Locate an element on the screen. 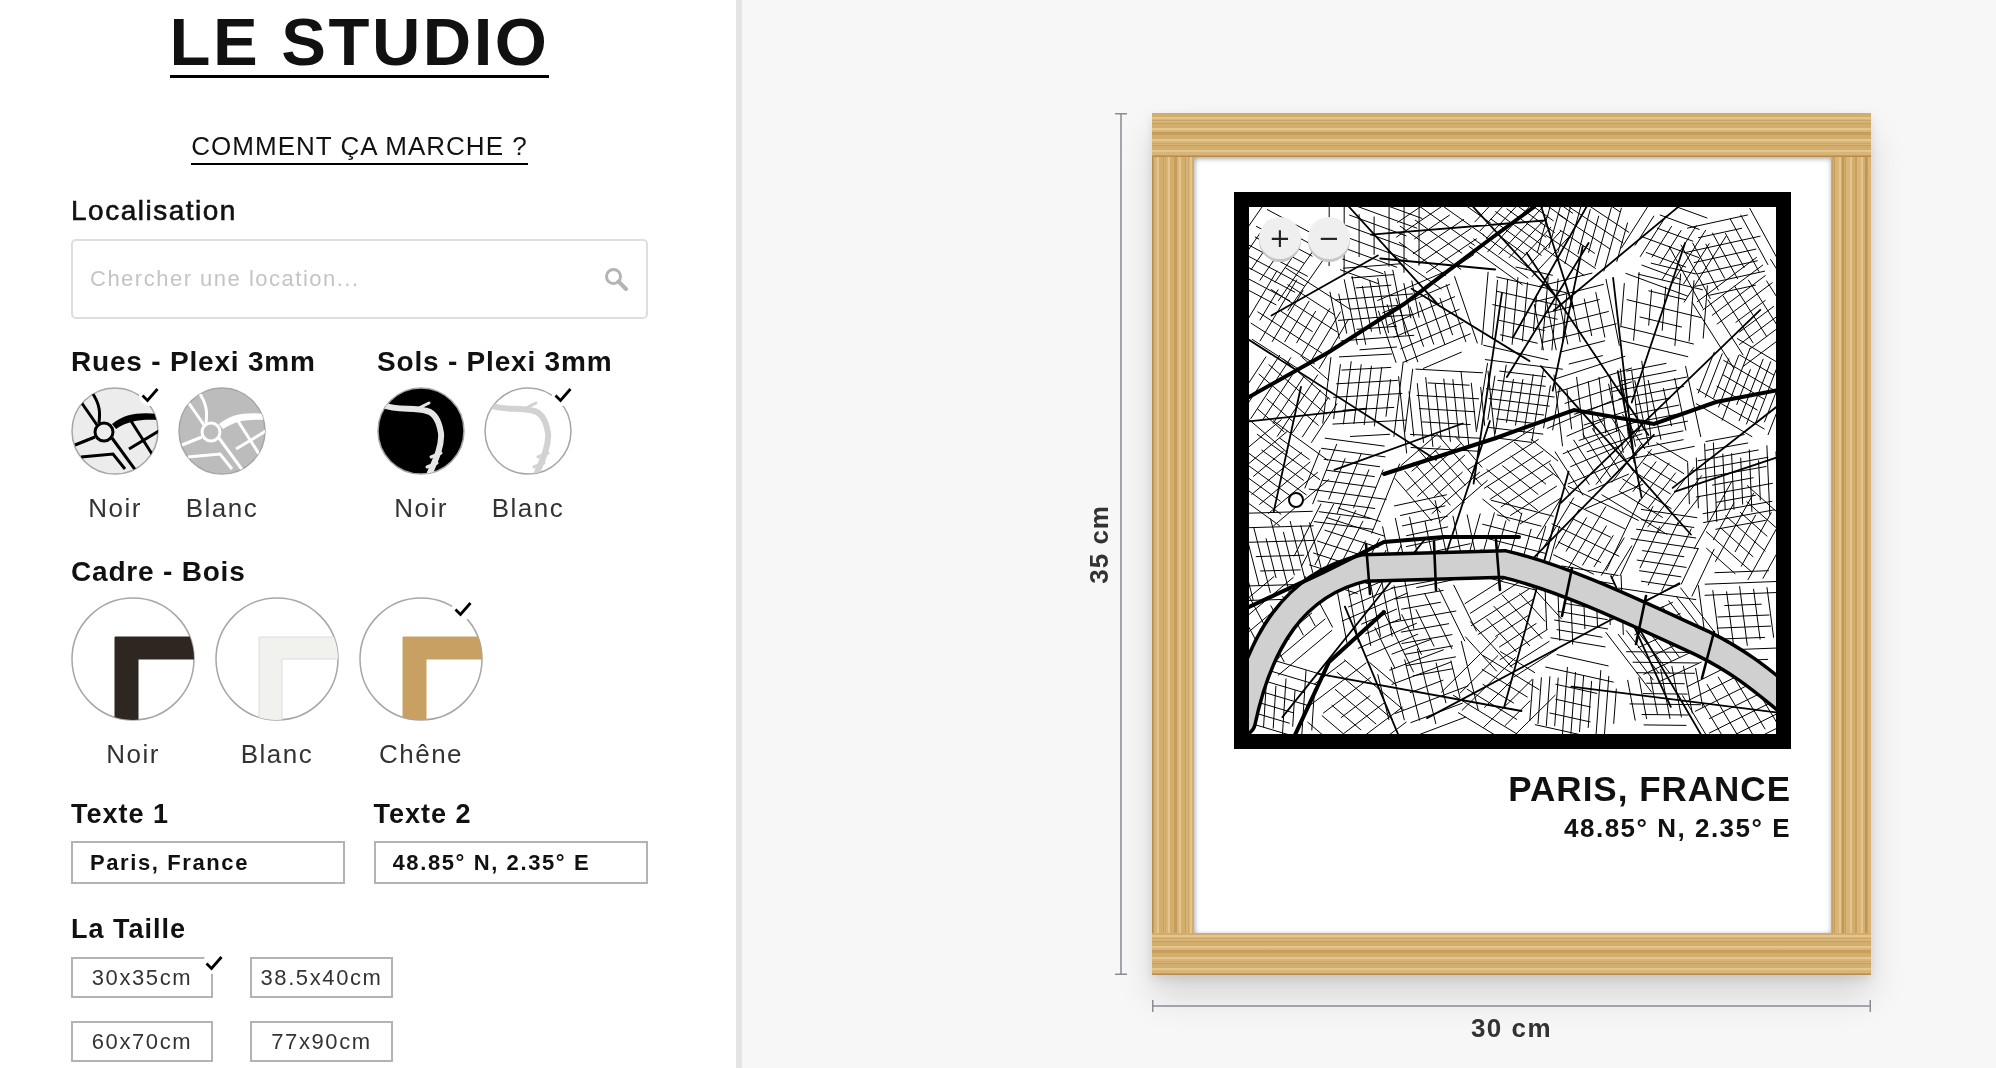 The height and width of the screenshot is (1068, 1996). text-field: 48.85° N, 2.35° E is located at coordinates (510, 862).